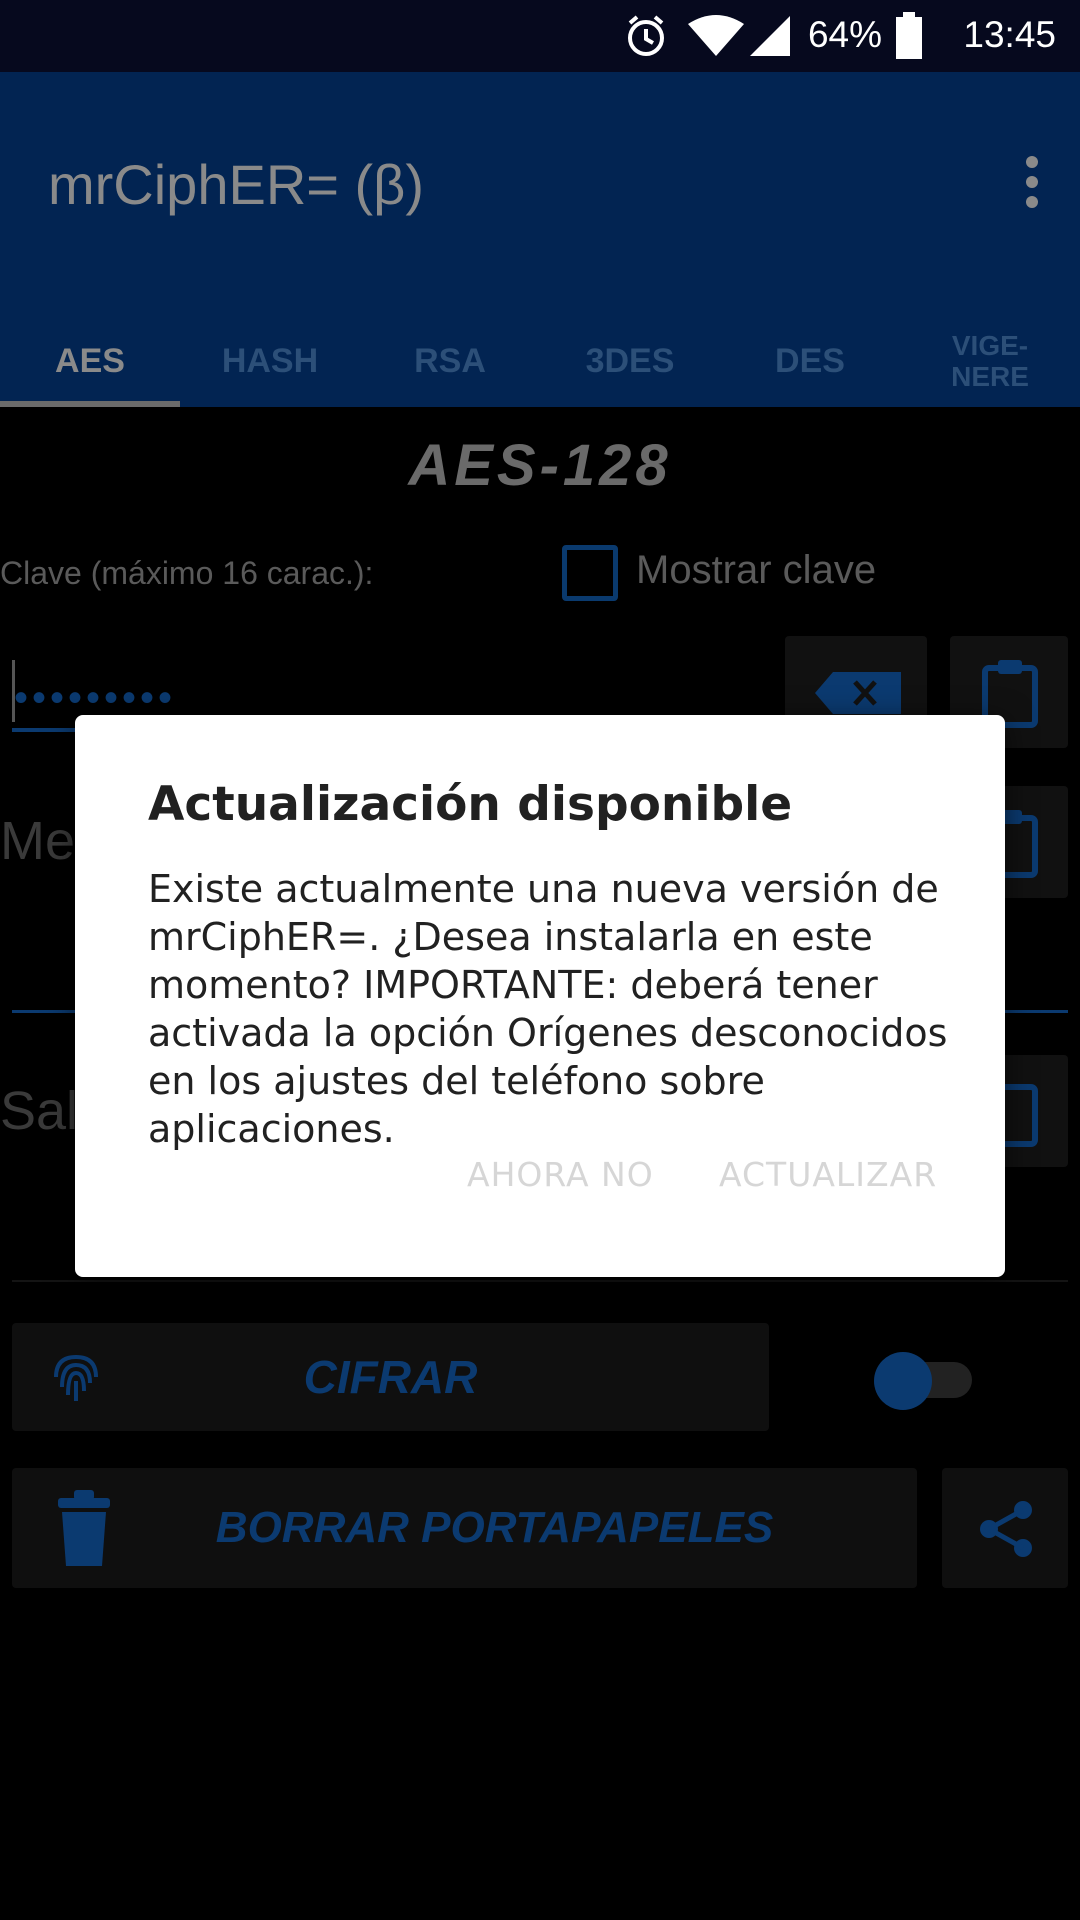  What do you see at coordinates (770, 36) in the screenshot?
I see `cell-signal-icon` at bounding box center [770, 36].